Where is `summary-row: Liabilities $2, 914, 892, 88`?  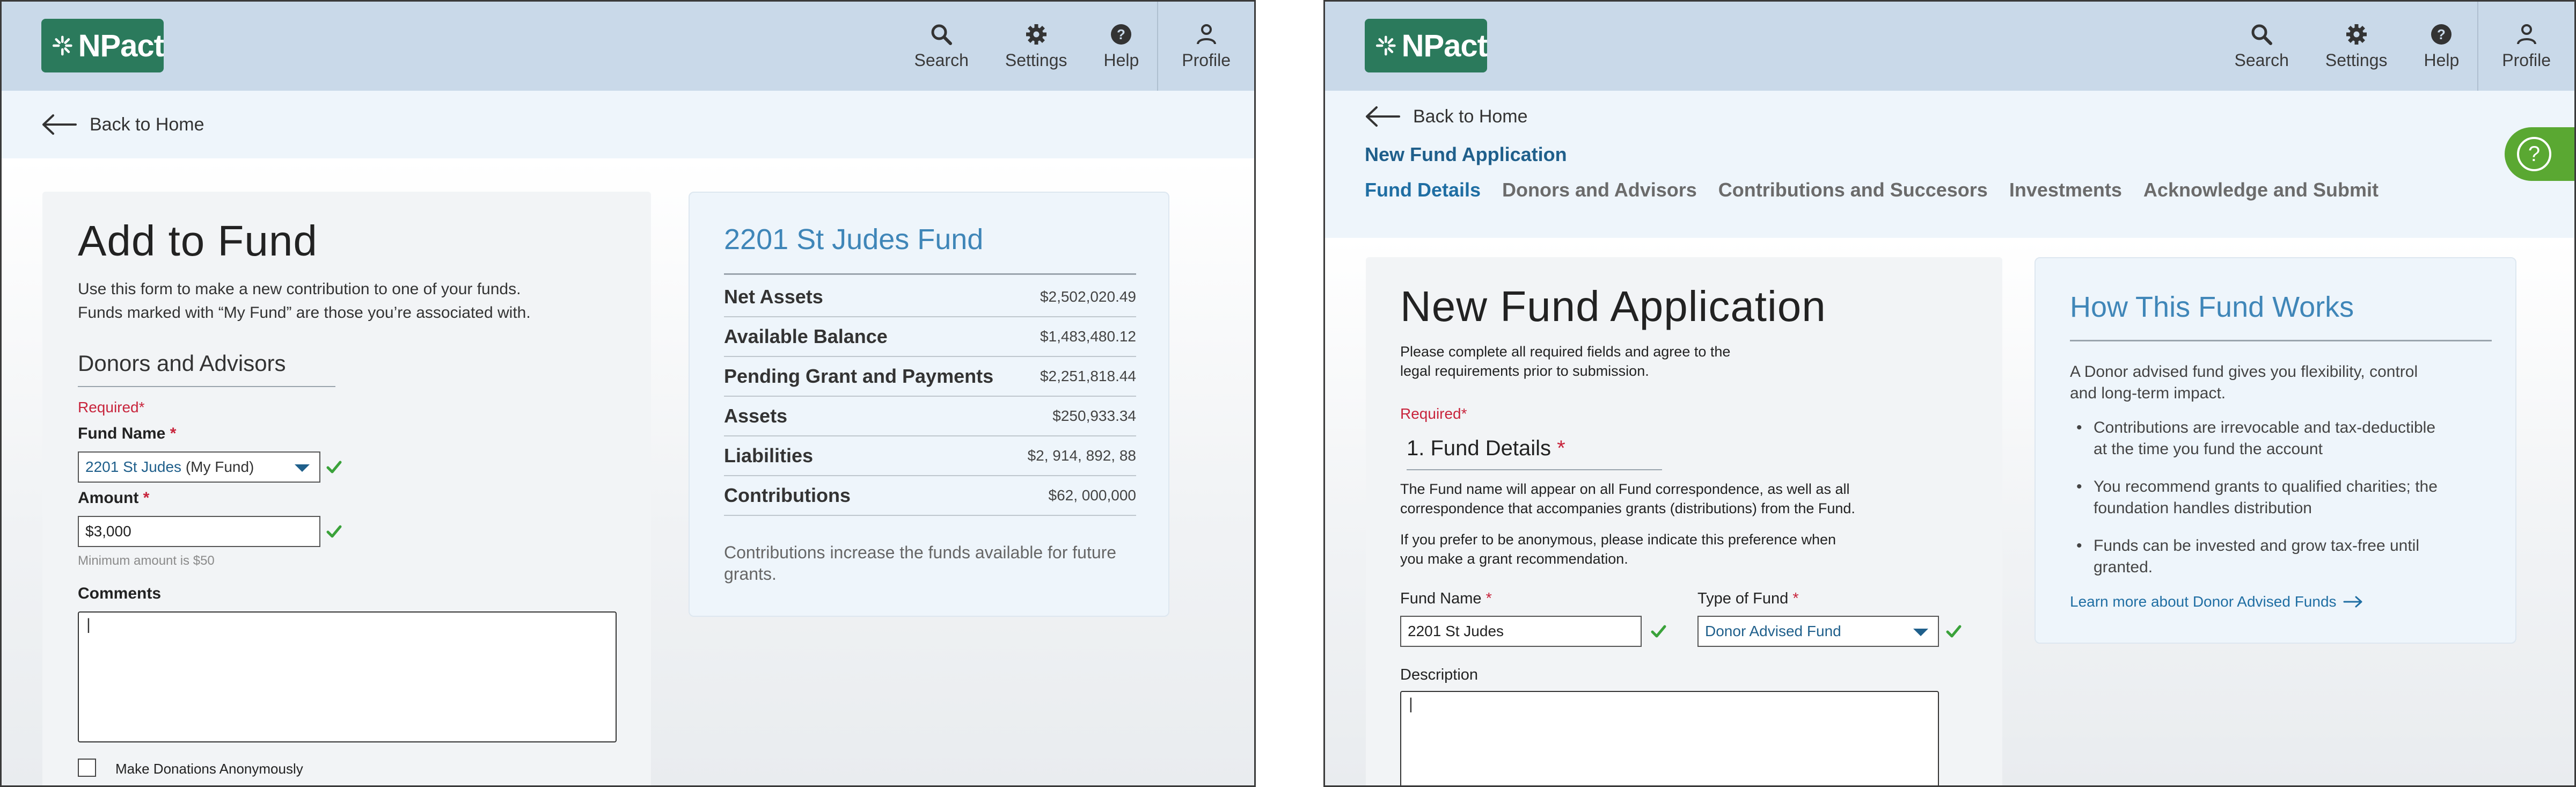 summary-row: Liabilities $2, 914, 892, 88 is located at coordinates (930, 456).